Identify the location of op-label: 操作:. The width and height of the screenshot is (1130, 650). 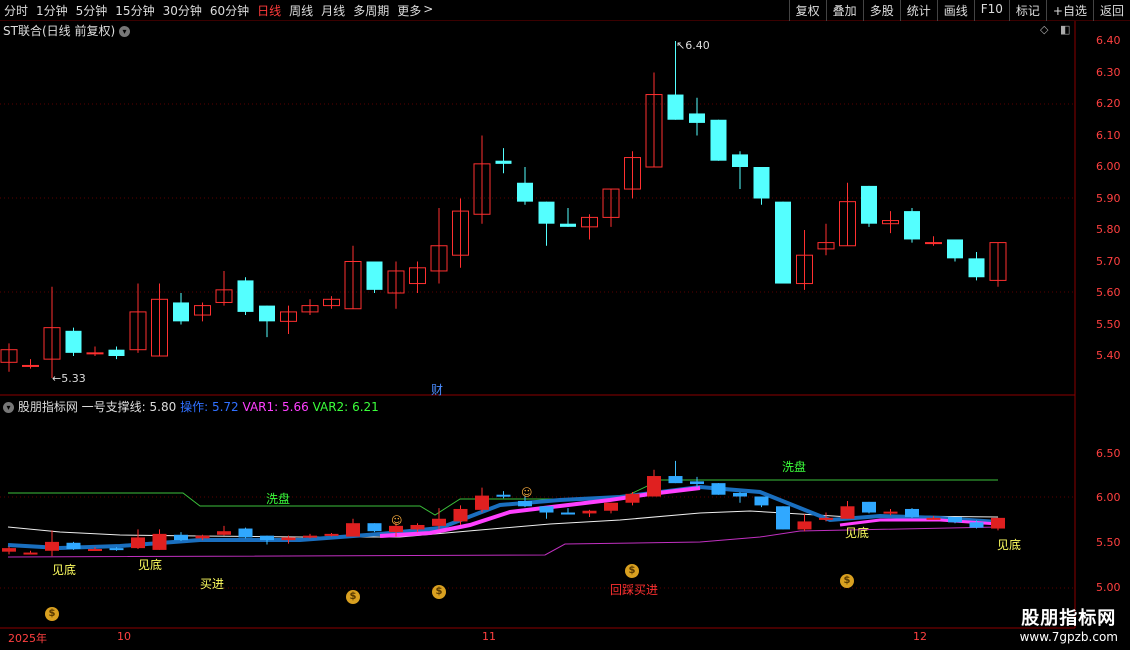
(194, 407).